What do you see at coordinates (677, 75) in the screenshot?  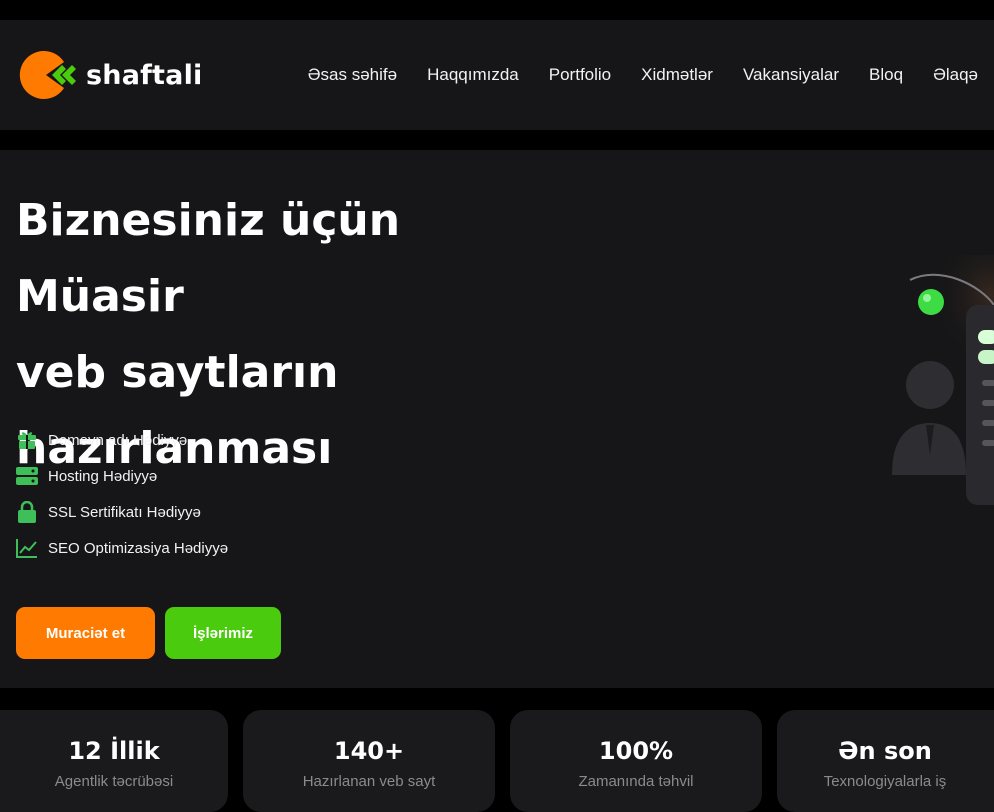 I see `nav-item-services: Xidmətlər` at bounding box center [677, 75].